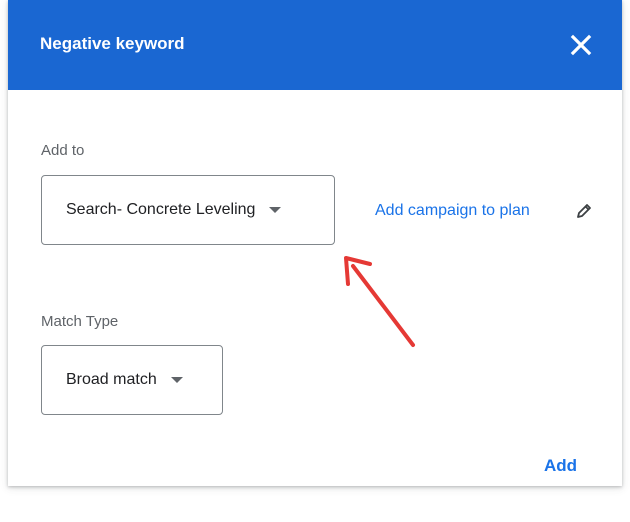 The image size is (630, 522). I want to click on add-to-select: Search- Concrete Leveling, so click(188, 210).